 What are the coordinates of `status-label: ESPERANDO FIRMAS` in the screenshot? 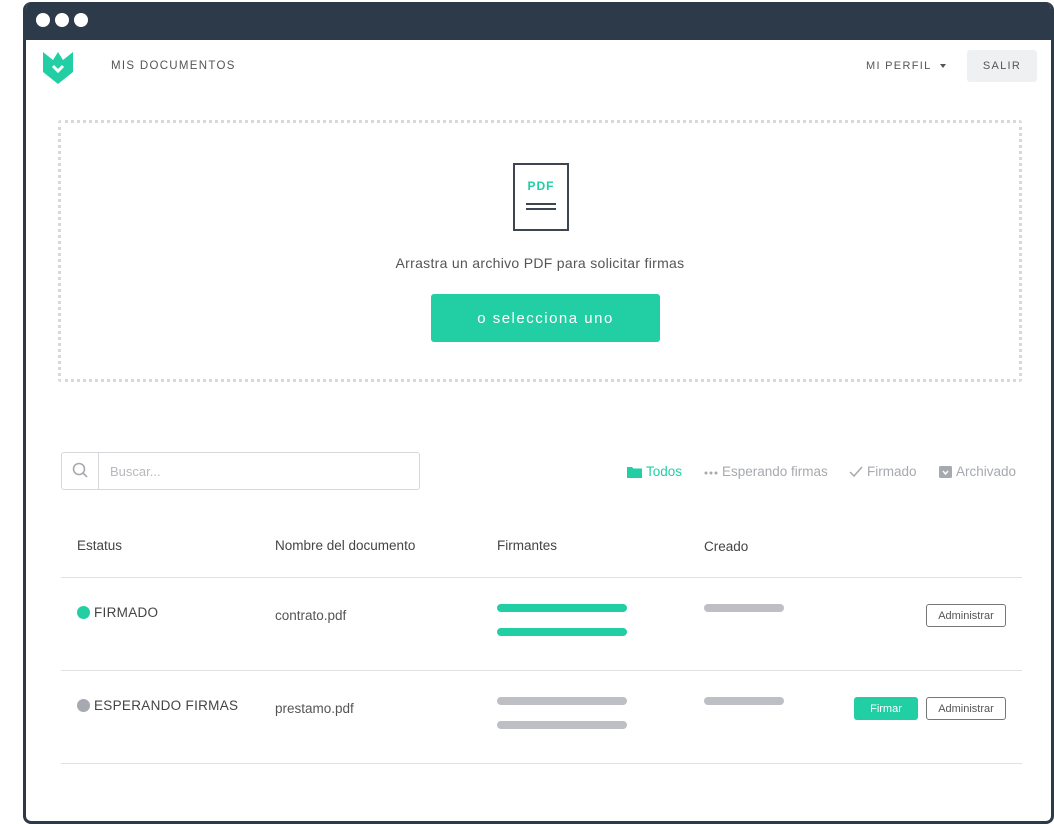 It's located at (166, 705).